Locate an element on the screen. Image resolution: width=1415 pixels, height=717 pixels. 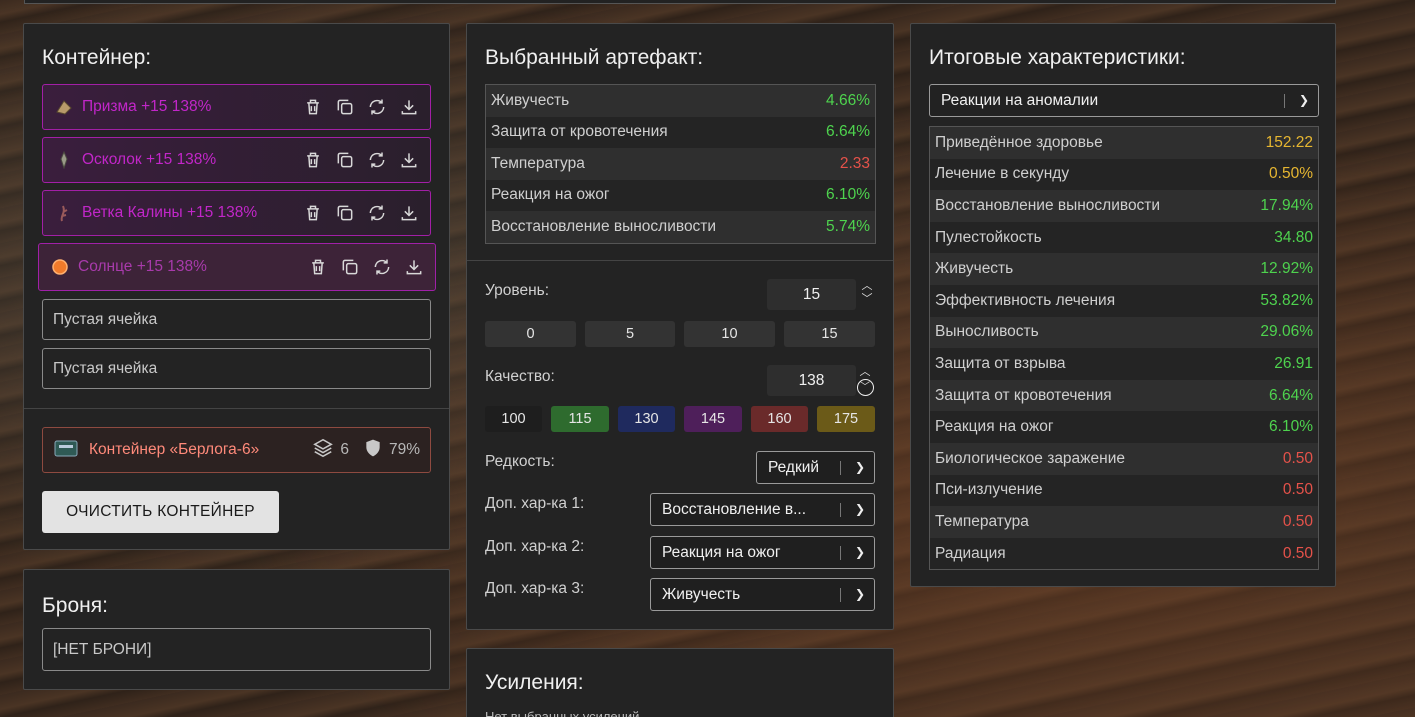
totals-title: Итоговые характеристики: is located at coordinates (1057, 57).